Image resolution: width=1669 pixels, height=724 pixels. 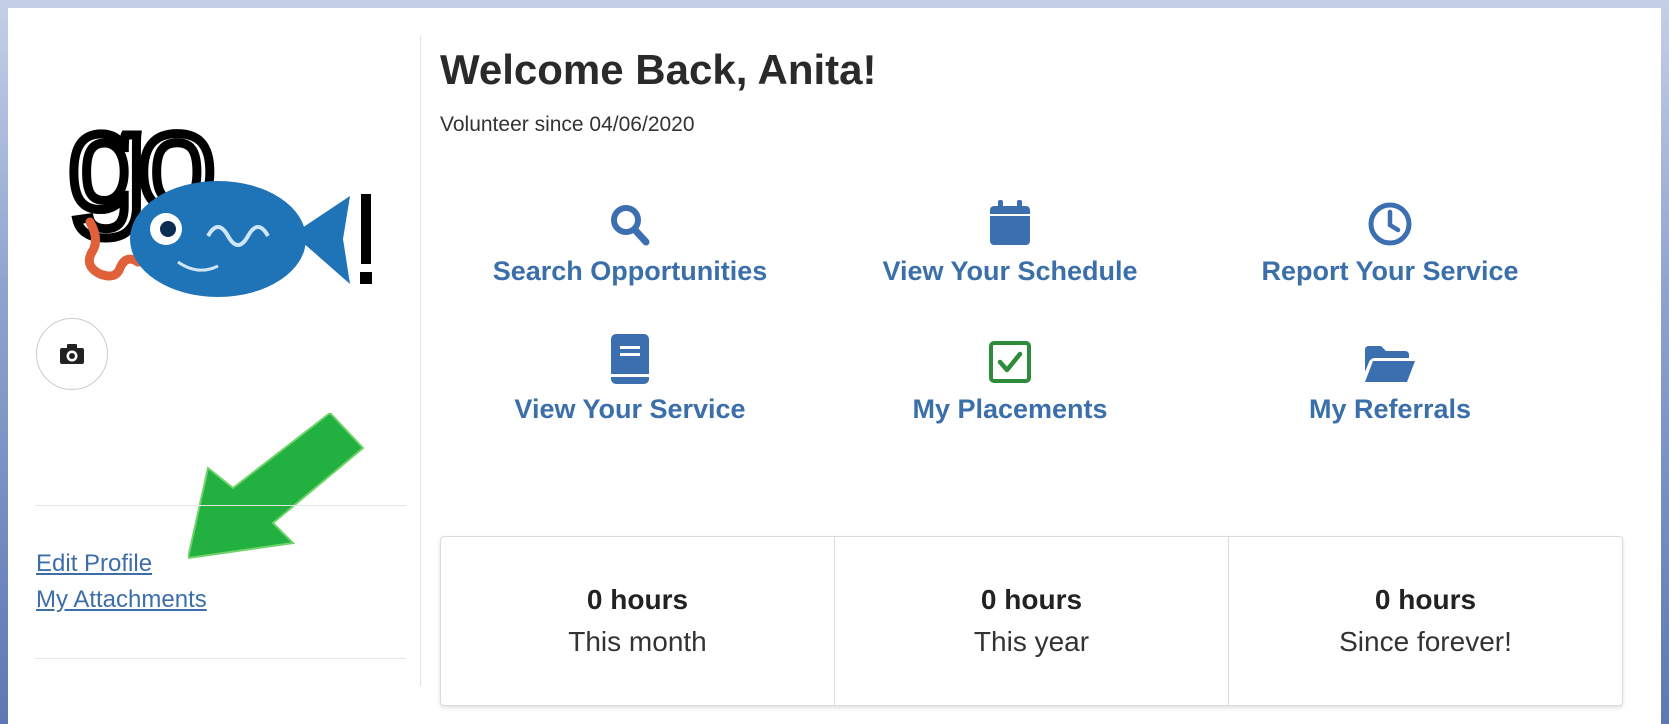 I want to click on stat-caption: This year, so click(x=1031, y=641).